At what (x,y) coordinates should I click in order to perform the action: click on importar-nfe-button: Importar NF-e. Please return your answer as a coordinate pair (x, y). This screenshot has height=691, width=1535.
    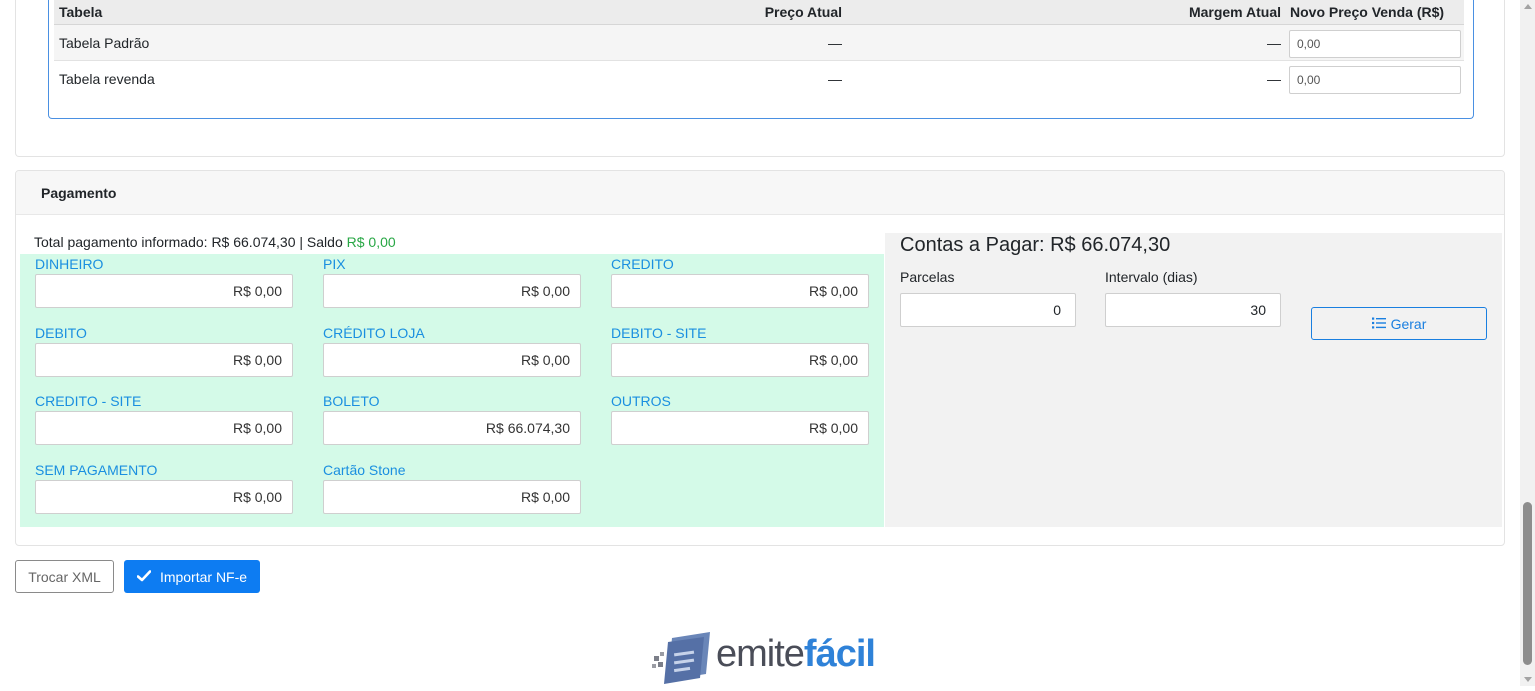
    Looking at the image, I should click on (192, 576).